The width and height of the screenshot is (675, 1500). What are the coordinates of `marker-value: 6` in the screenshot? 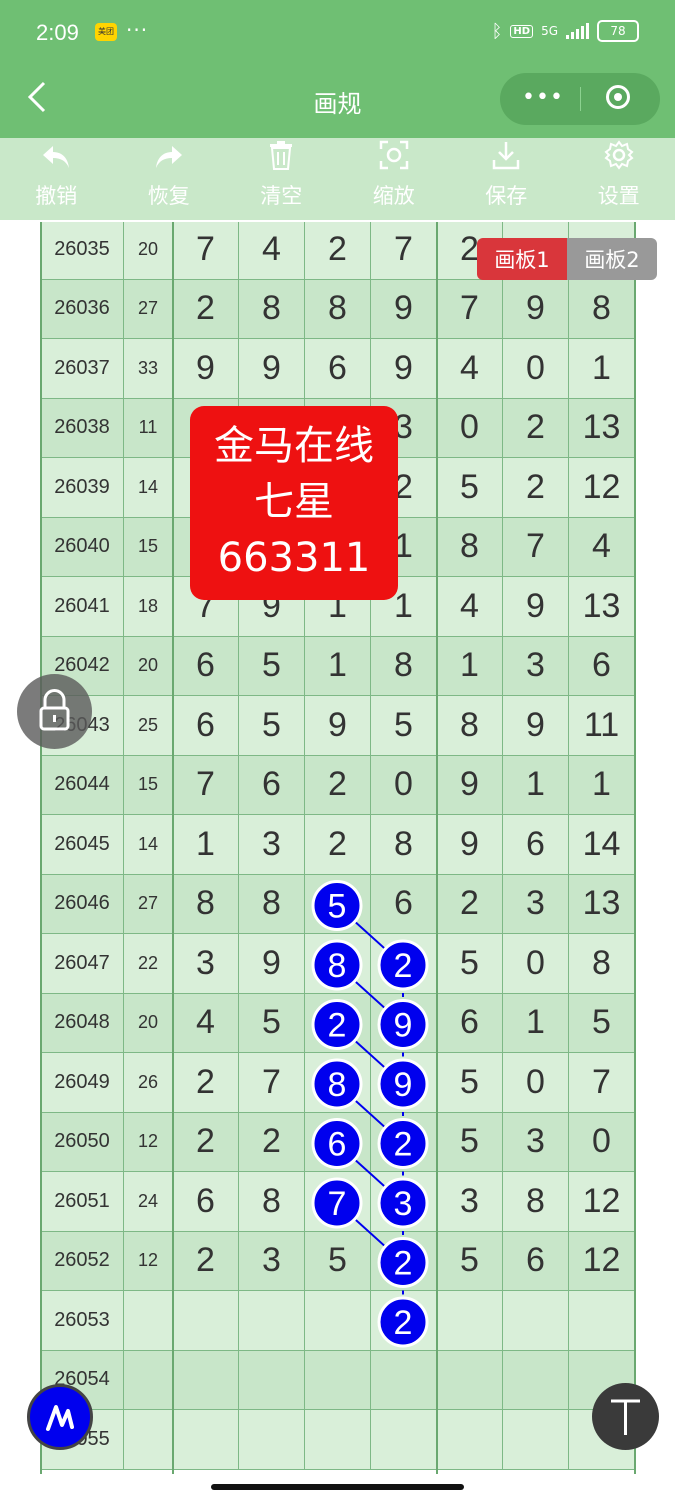 It's located at (337, 1145).